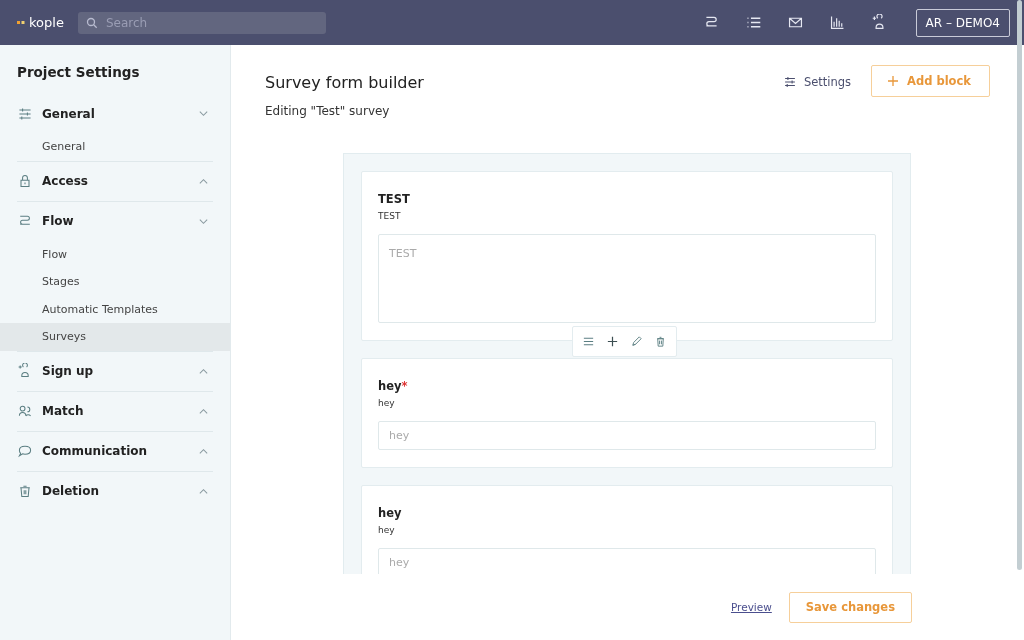 This screenshot has width=1024, height=640. Describe the element at coordinates (21, 22) in the screenshot. I see `logo-dots-icon` at that location.